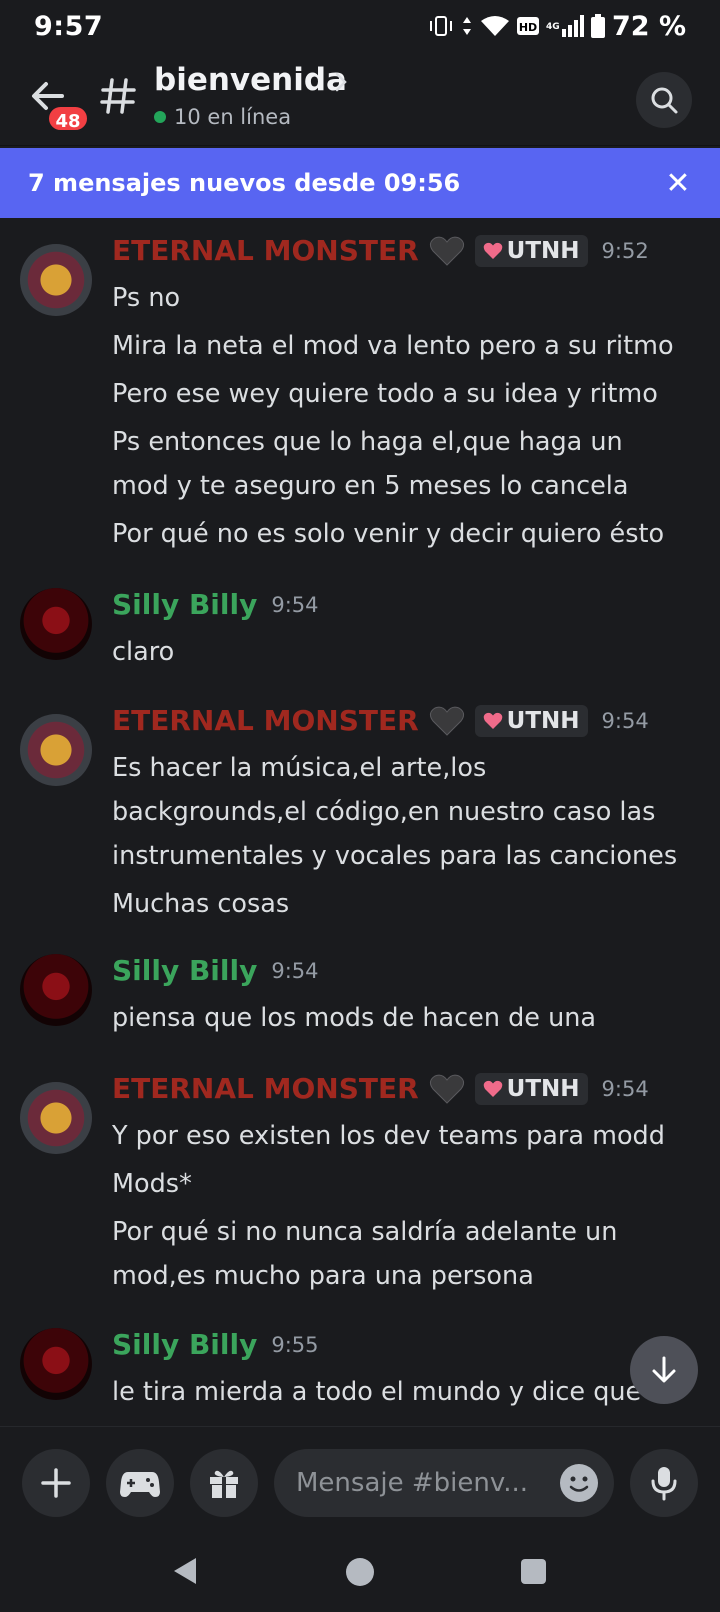 This screenshot has width=720, height=1612. Describe the element at coordinates (146, 298) in the screenshot. I see `message-text: Ps no` at that location.